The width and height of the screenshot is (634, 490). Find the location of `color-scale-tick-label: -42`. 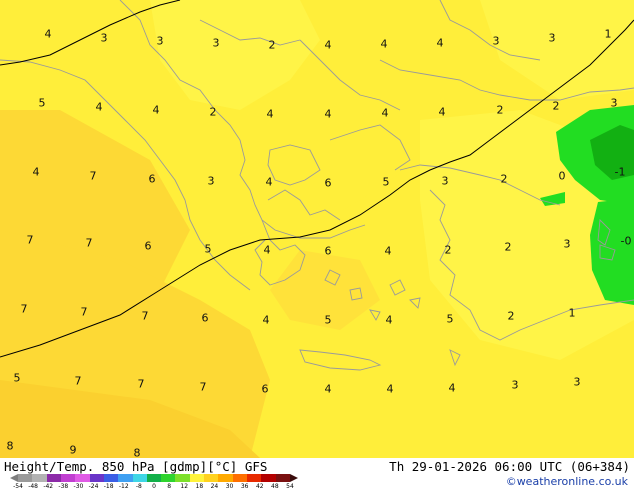

color-scale-tick-label: -42 is located at coordinates (48, 486).